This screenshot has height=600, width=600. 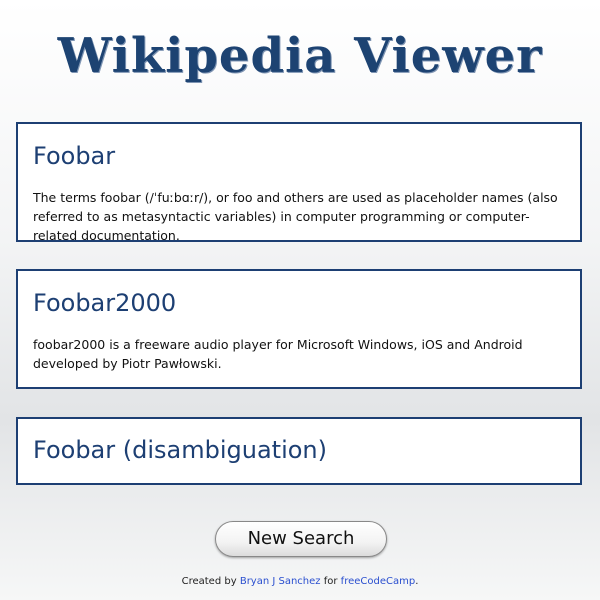 I want to click on app-title: Wikipedia Viewer, so click(x=300, y=56).